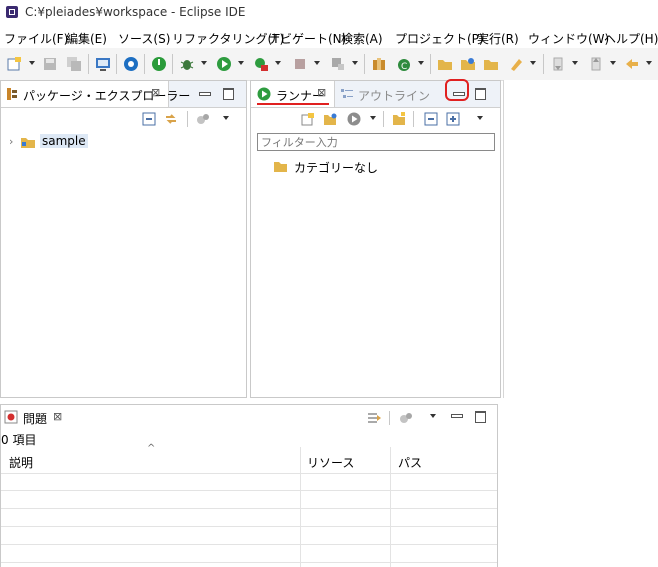  I want to click on coverage-icon, so click(261, 64).